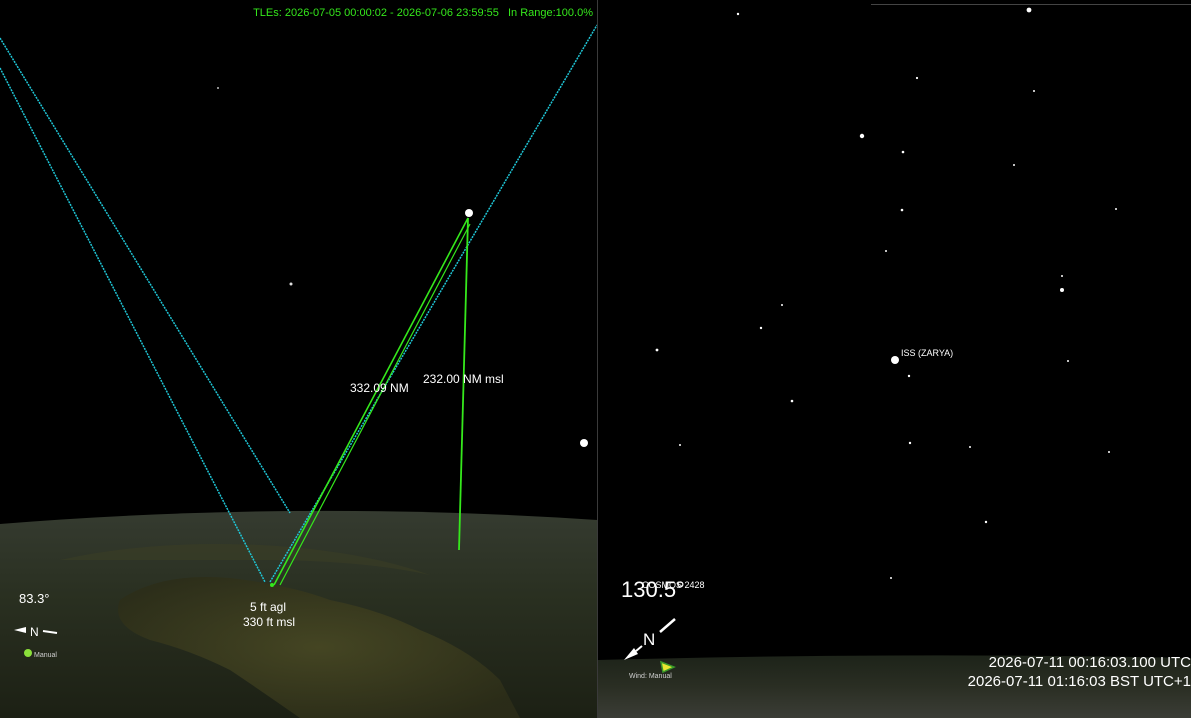  I want to click on in-range-text: In Range:100.0%, so click(550, 13).